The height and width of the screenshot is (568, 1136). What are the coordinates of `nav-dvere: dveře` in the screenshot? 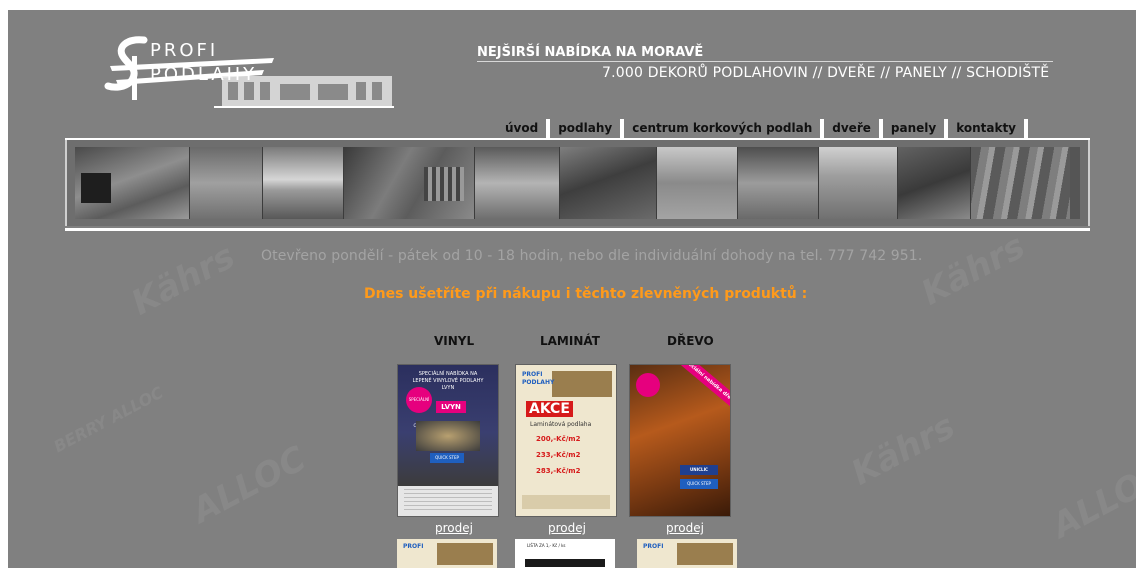 It's located at (851, 128).